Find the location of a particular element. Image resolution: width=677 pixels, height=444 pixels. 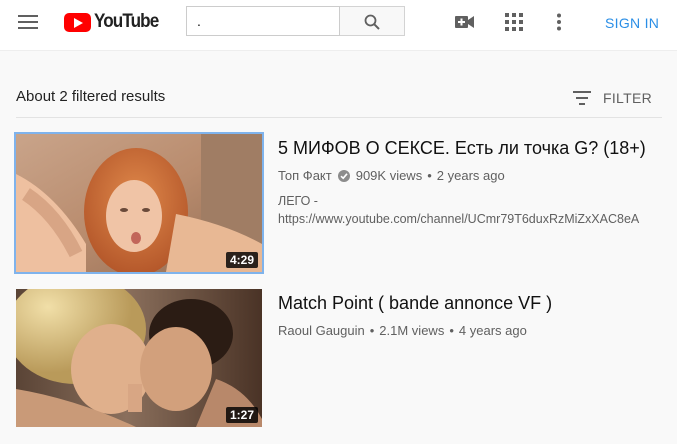

youtube-play-icon is located at coordinates (77, 22).